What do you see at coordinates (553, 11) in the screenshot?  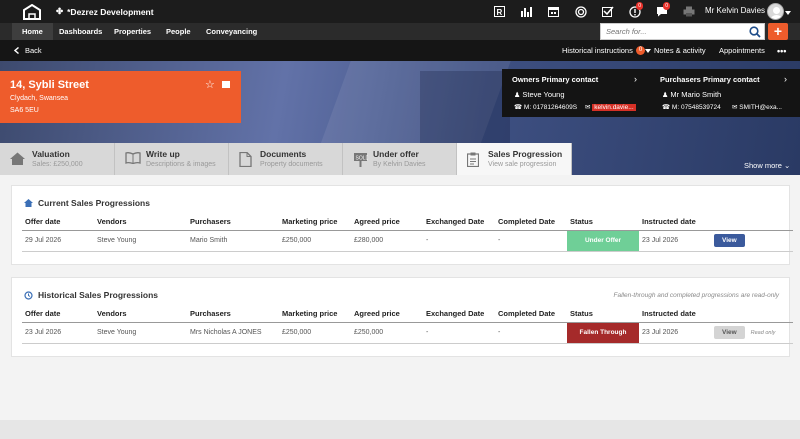 I see `calendar-icon` at bounding box center [553, 11].